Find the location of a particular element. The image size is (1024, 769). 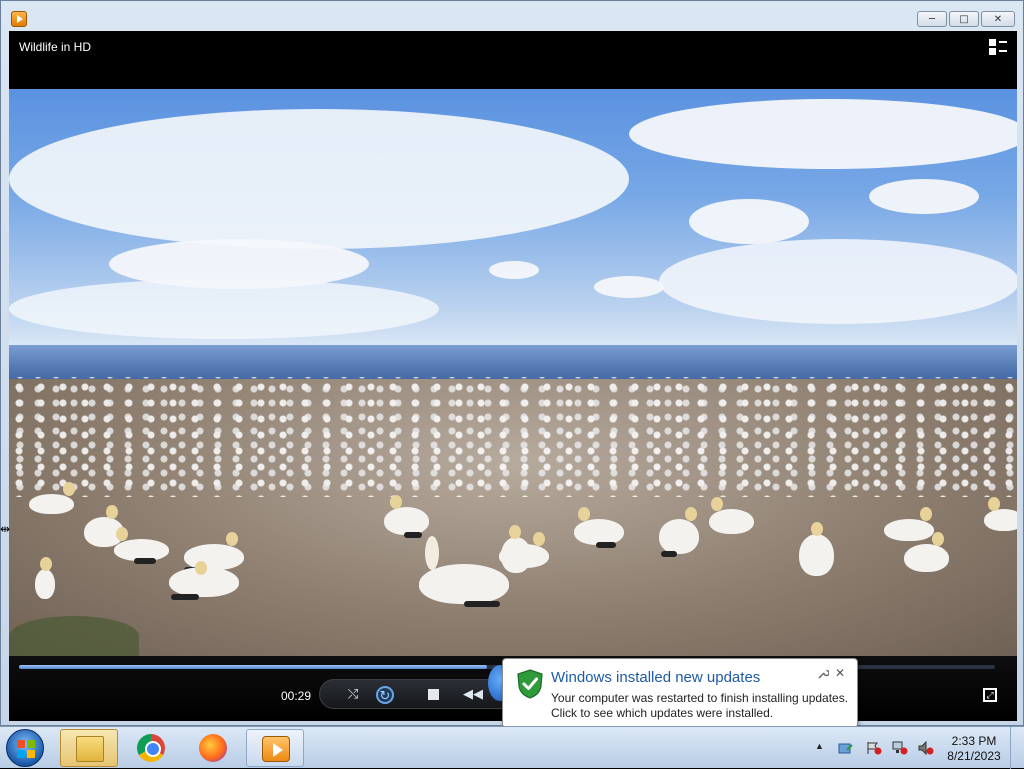

clock-time: 2:33 PM is located at coordinates (974, 741).